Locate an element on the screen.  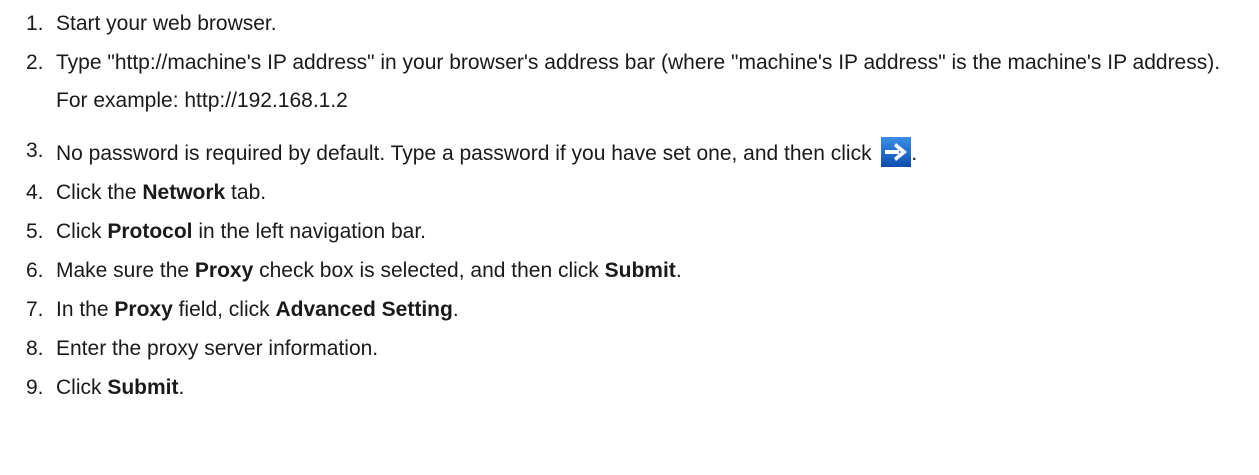
step-example: For example: http://192.168.1.2 is located at coordinates (202, 100).